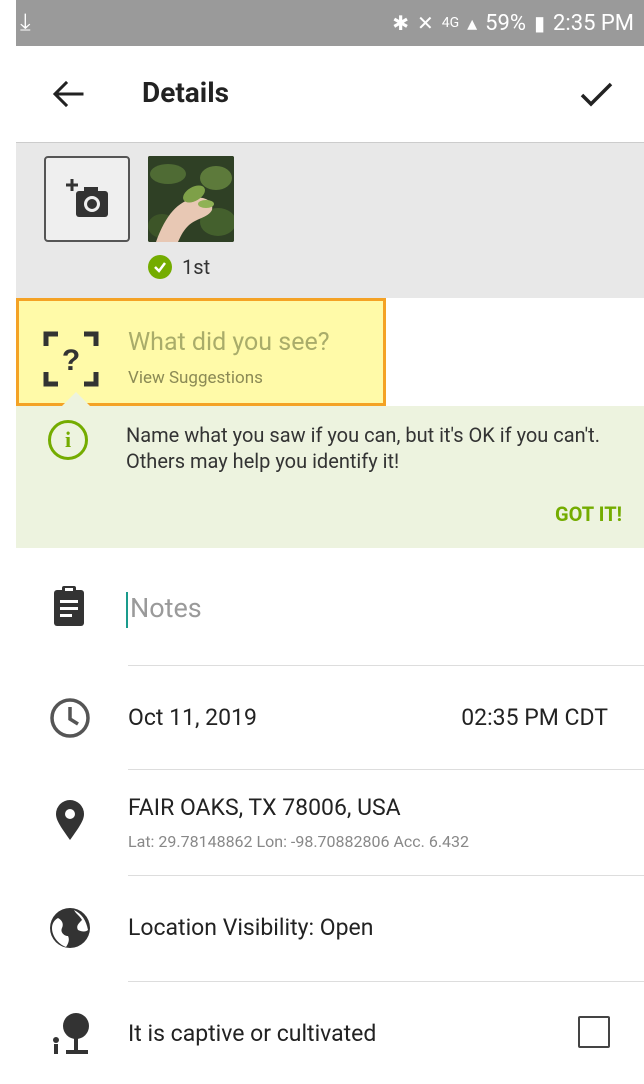  Describe the element at coordinates (425, 23) in the screenshot. I see `mute-icon: ✕` at that location.